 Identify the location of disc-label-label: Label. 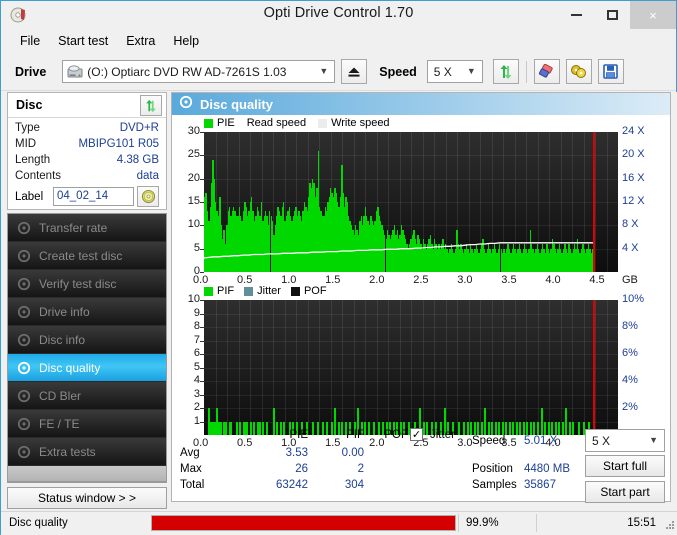
(29, 196).